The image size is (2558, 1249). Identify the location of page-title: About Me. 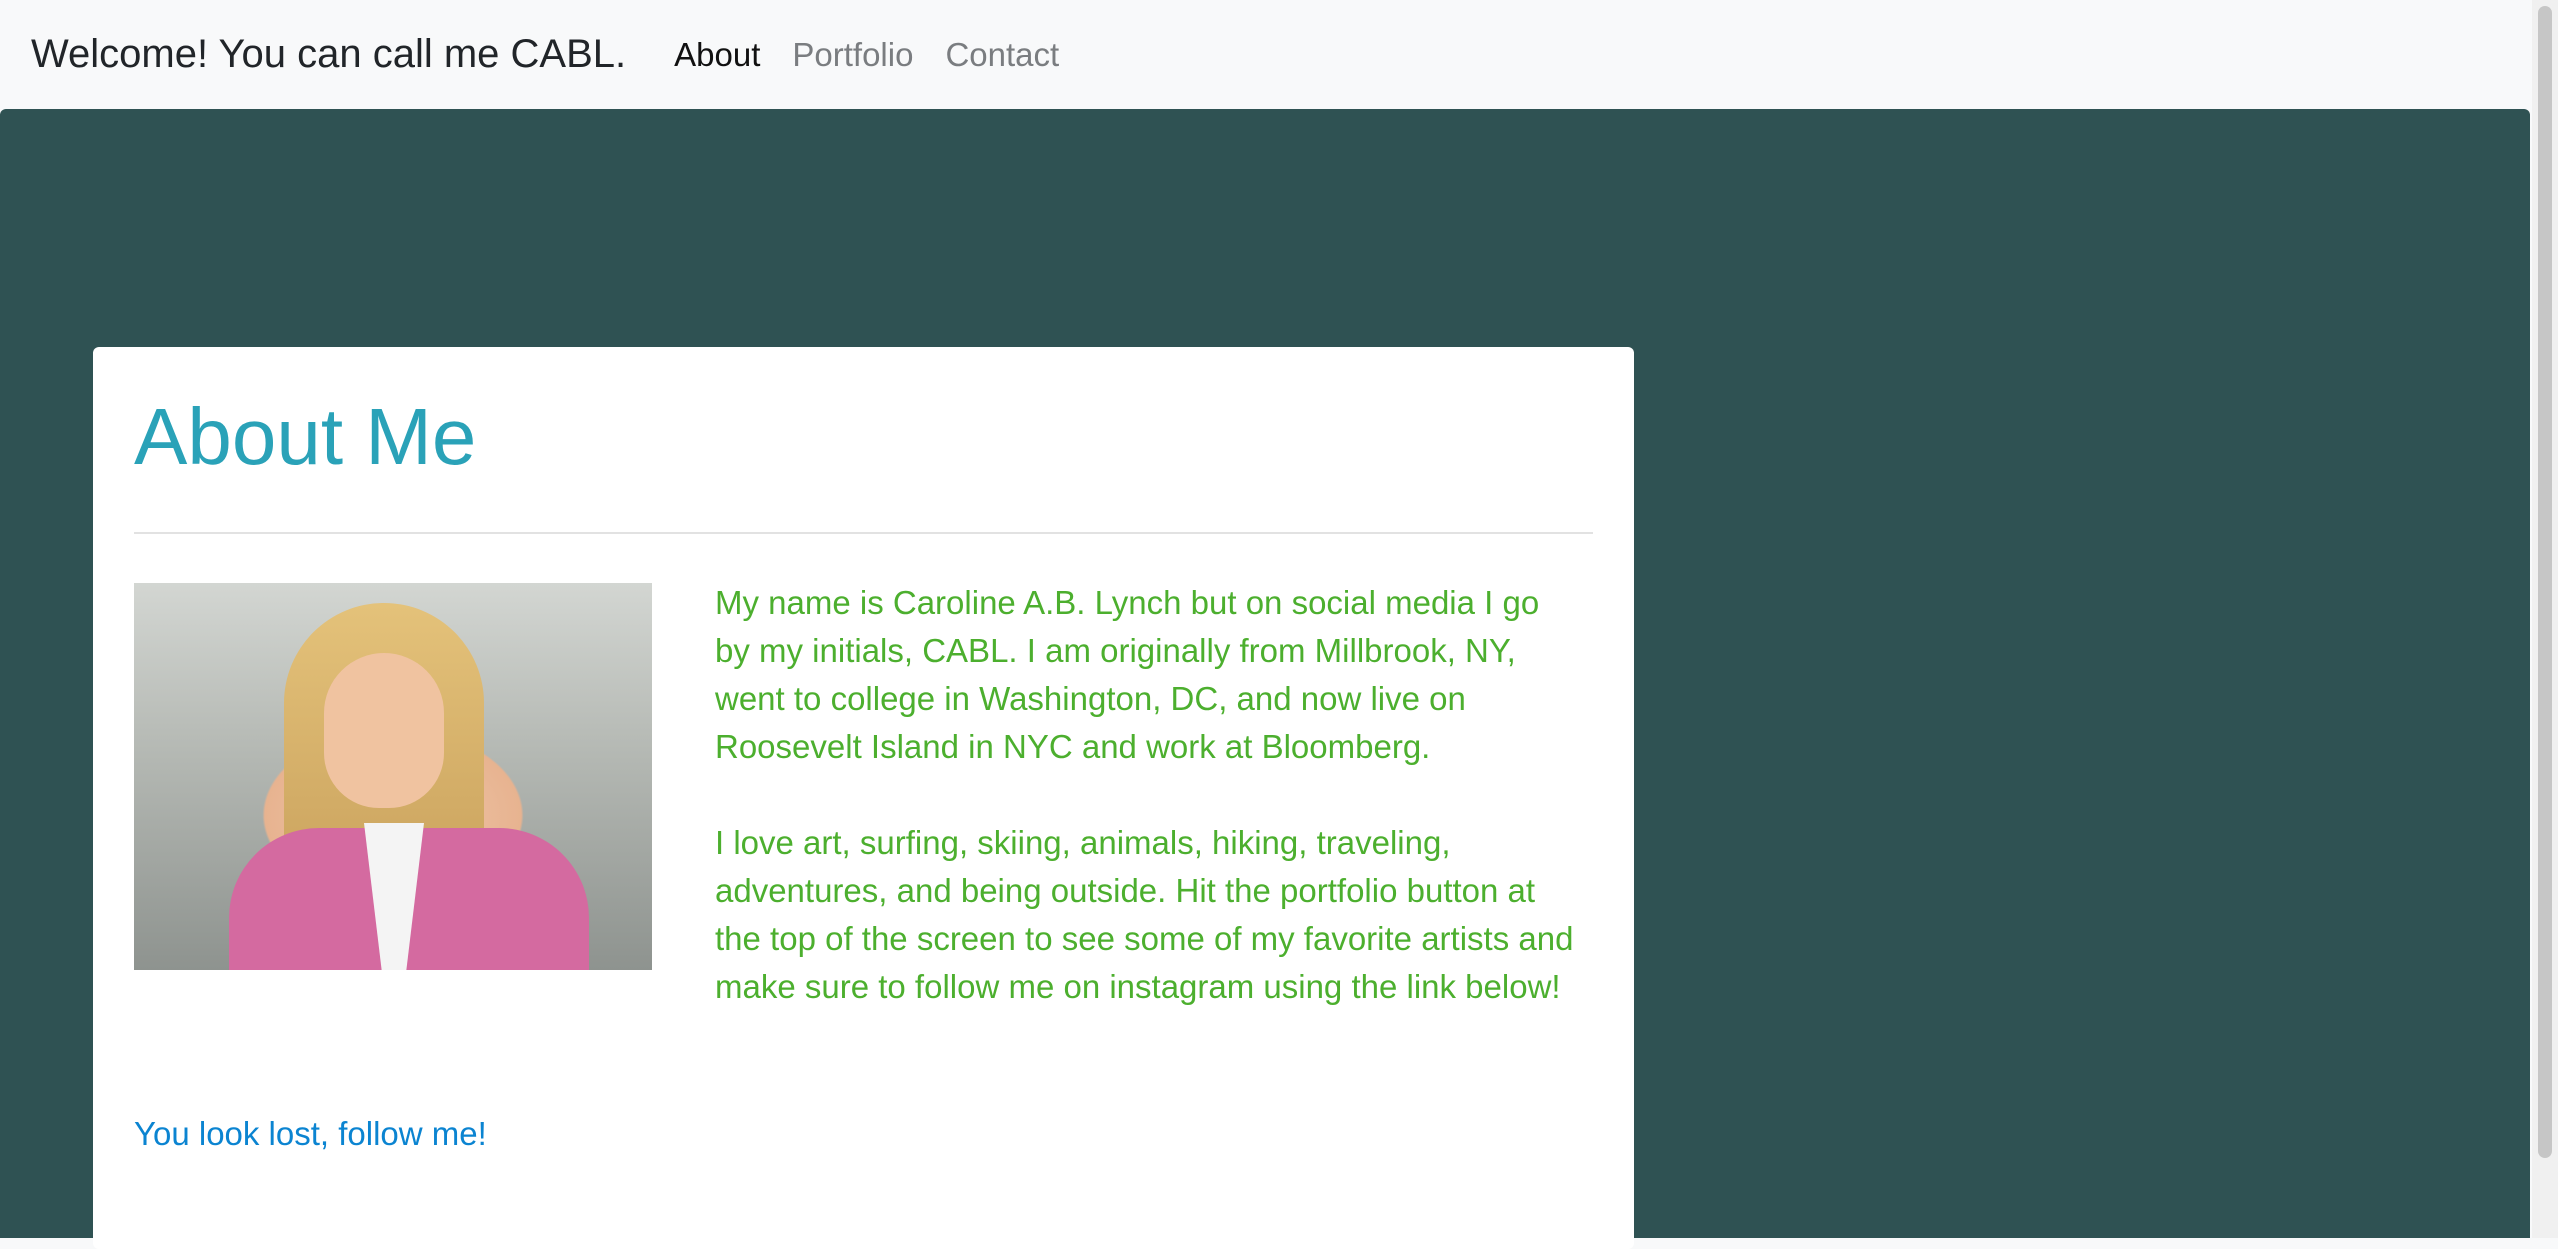
(305, 436).